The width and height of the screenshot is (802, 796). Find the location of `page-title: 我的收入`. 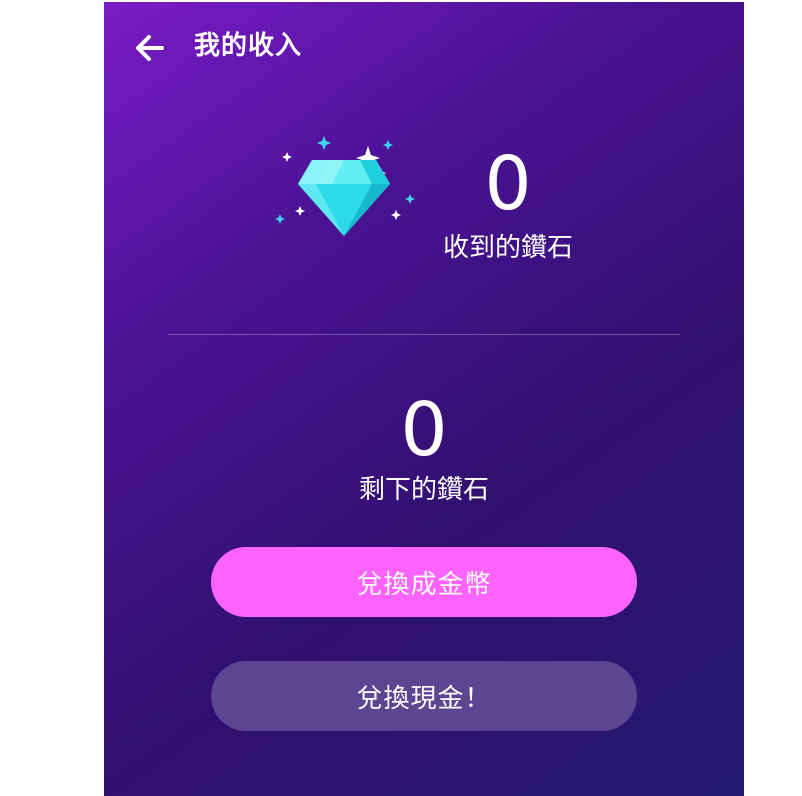

page-title: 我的收入 is located at coordinates (248, 46).